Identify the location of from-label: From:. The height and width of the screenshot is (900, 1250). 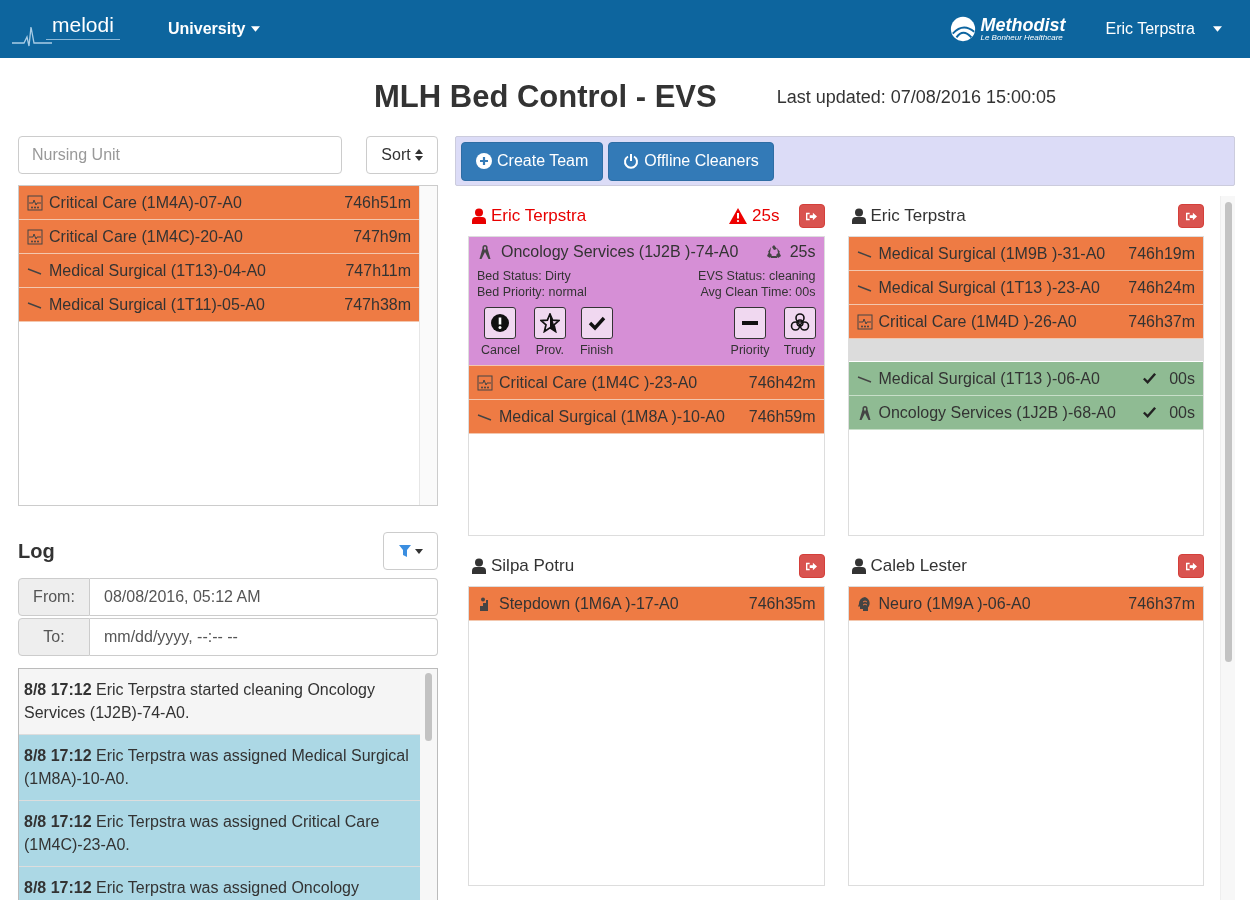
(54, 597).